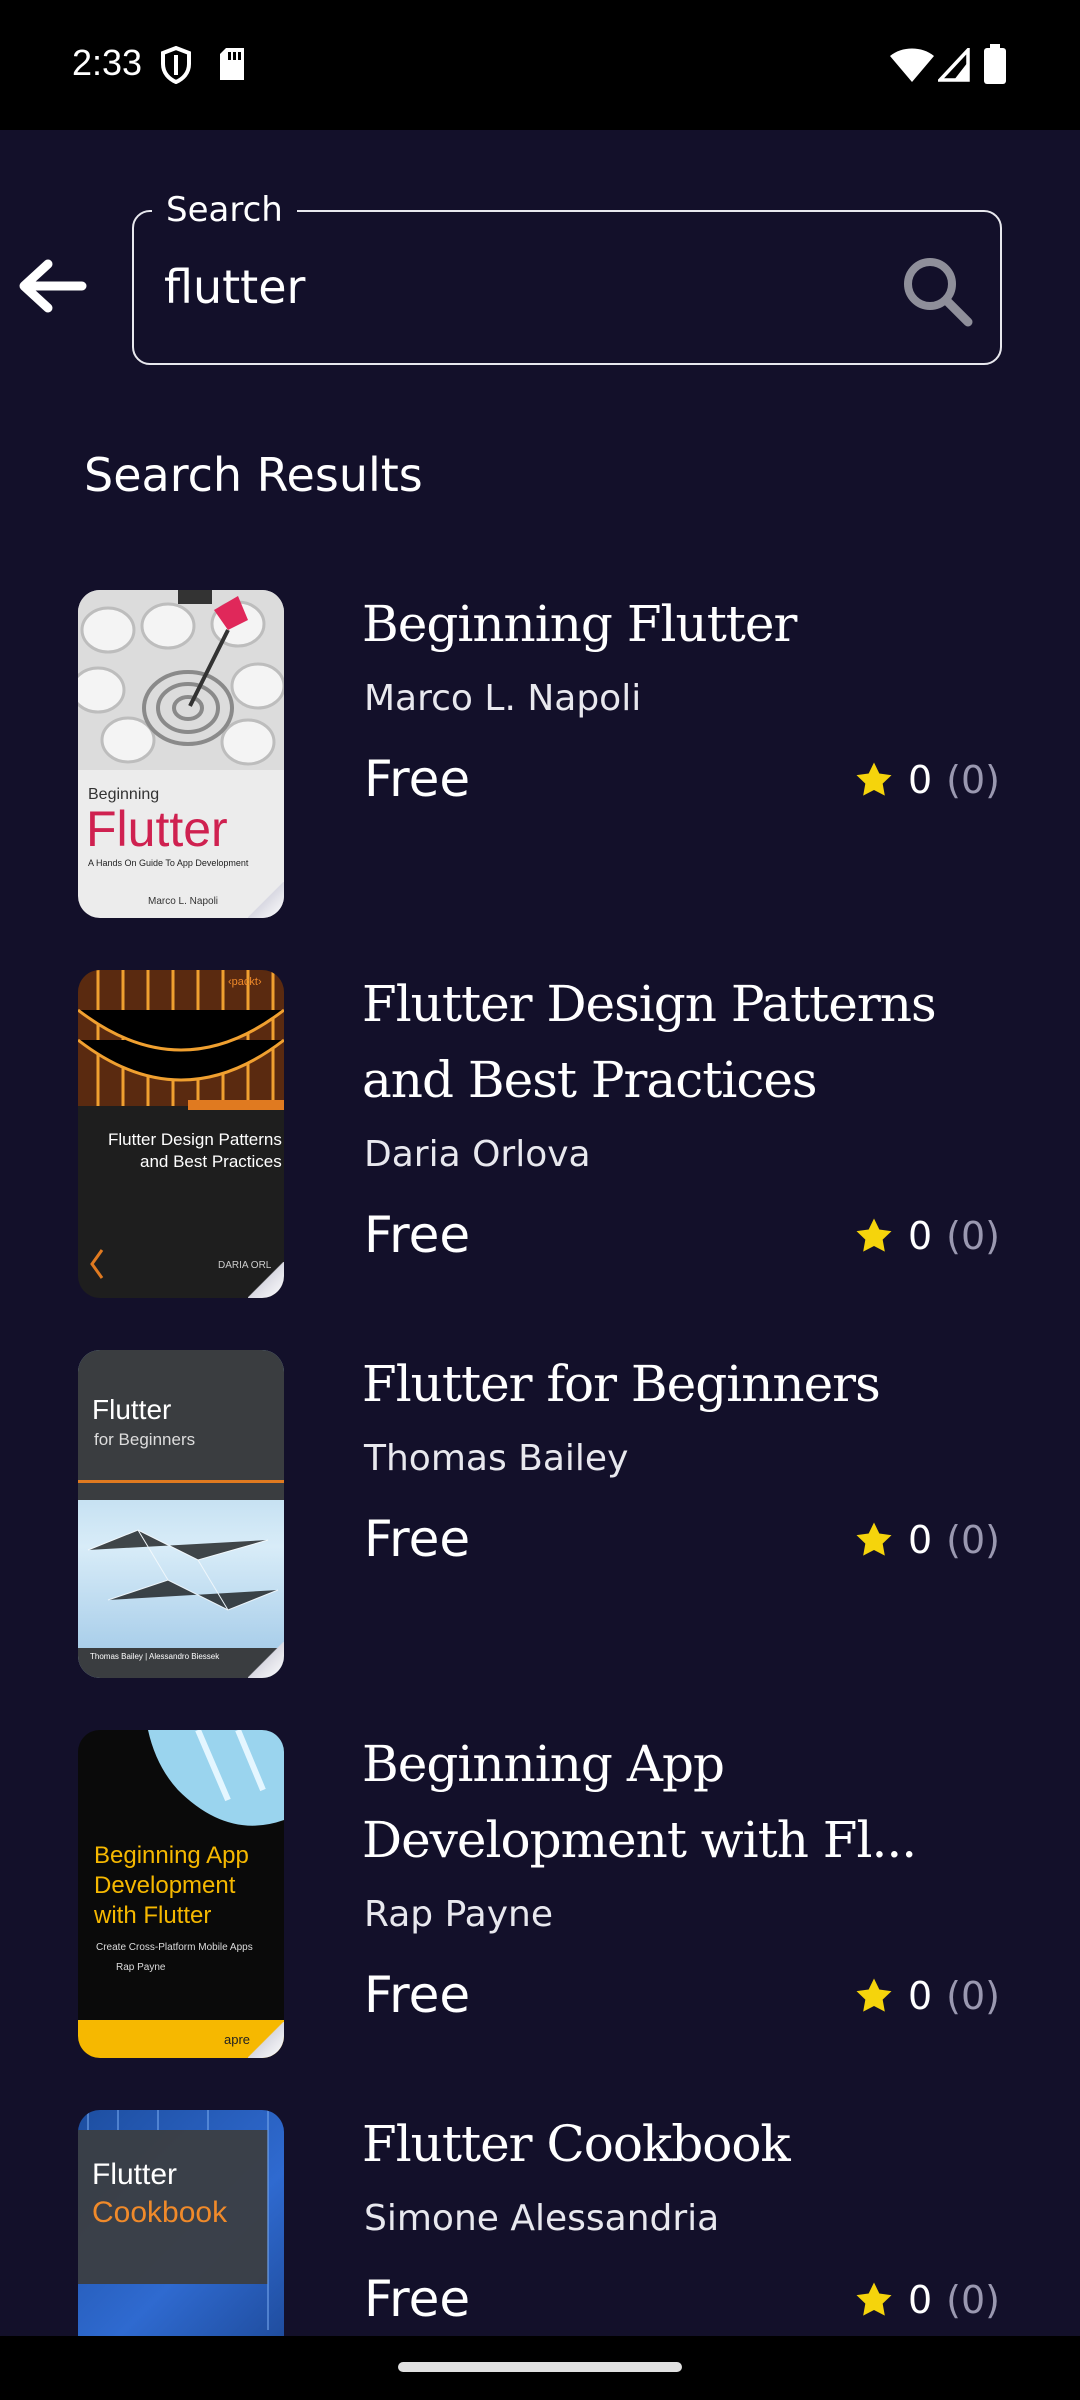 The height and width of the screenshot is (2400, 1080). What do you see at coordinates (245, 982) in the screenshot?
I see `cover-publisher: ‹packt›` at bounding box center [245, 982].